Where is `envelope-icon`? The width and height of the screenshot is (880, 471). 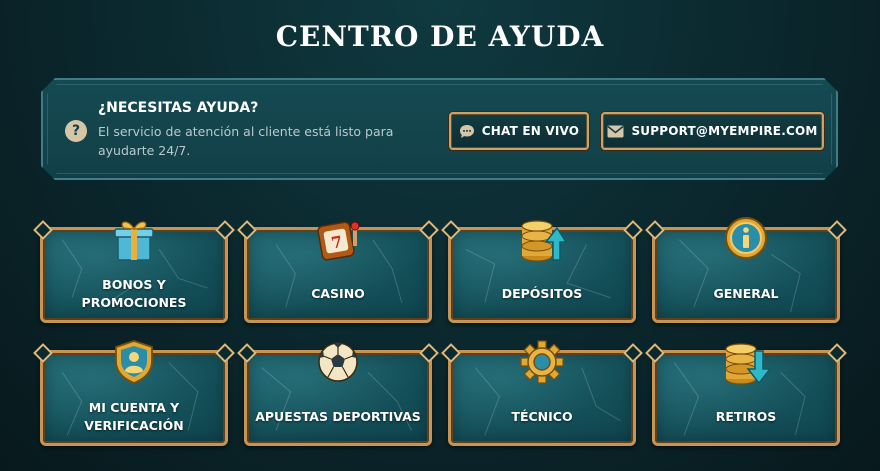
envelope-icon is located at coordinates (615, 131).